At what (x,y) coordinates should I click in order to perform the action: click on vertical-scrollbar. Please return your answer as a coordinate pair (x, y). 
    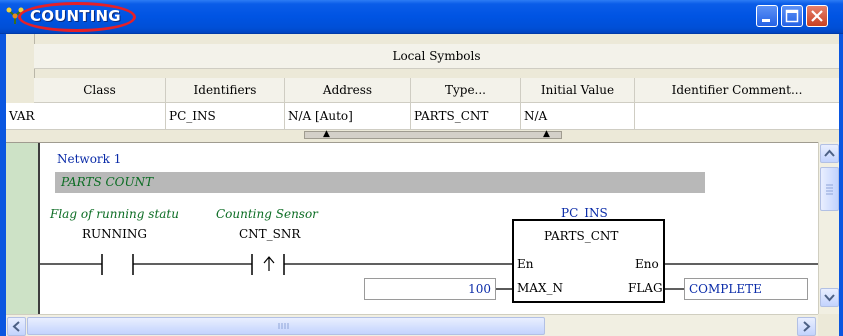
    Looking at the image, I should click on (829, 228).